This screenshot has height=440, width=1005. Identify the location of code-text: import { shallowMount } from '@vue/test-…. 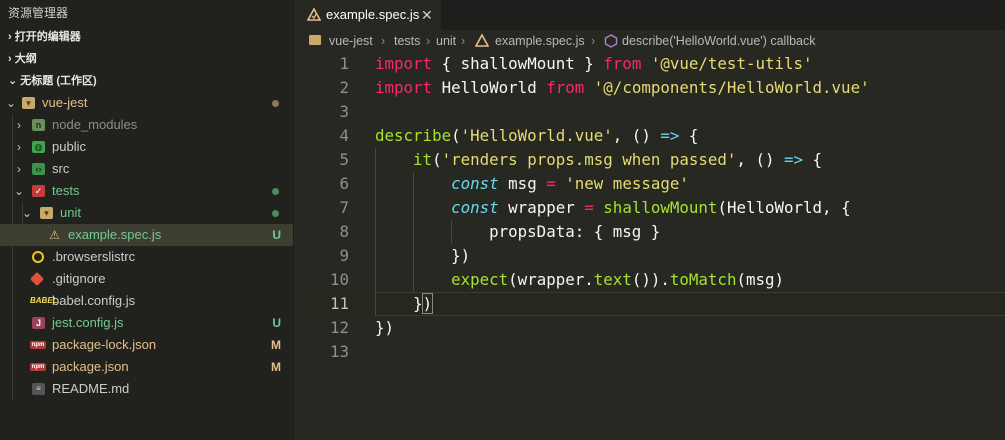
(594, 63).